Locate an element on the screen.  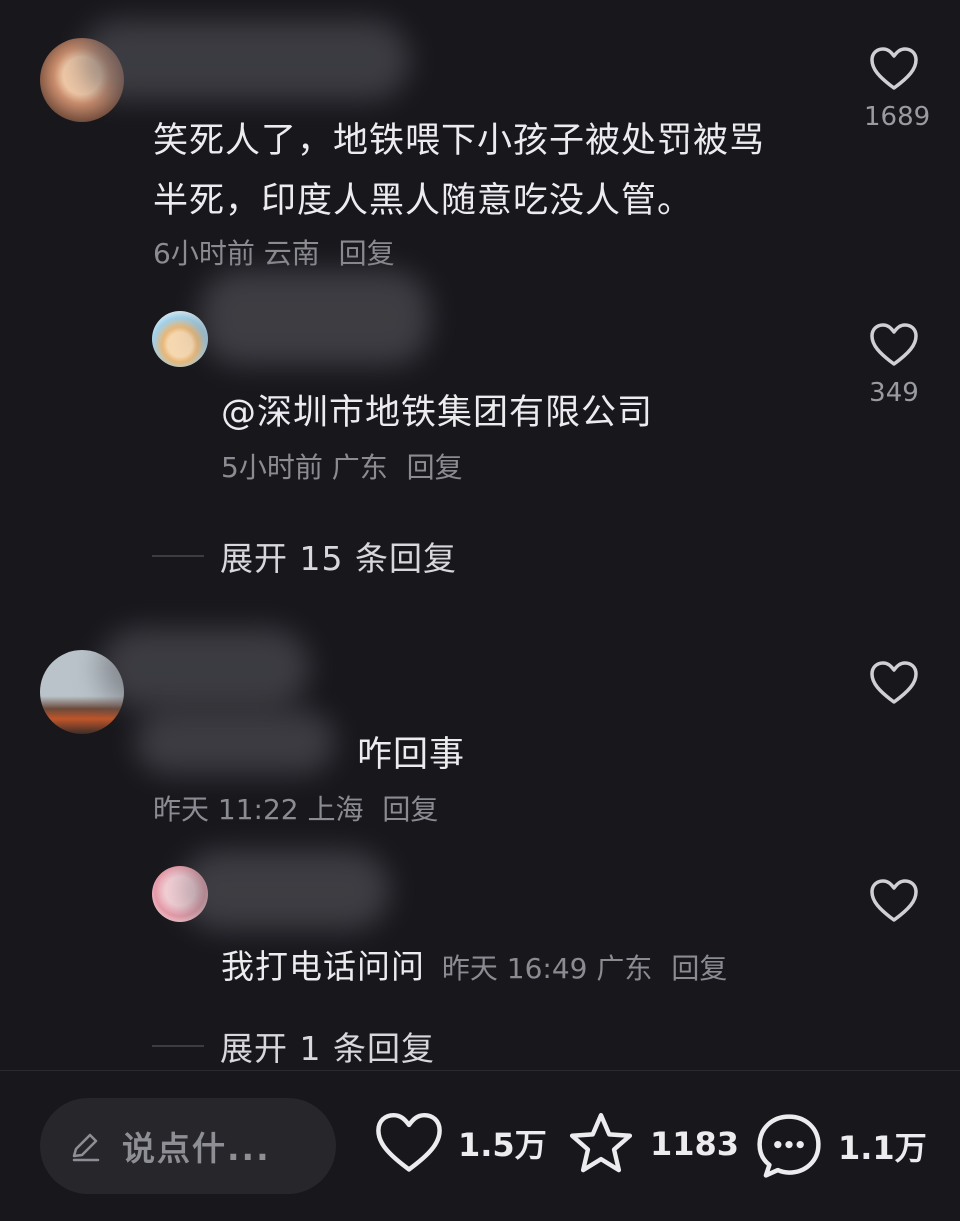
expand-replies-label: 展开 1 条回复 is located at coordinates (327, 1048).